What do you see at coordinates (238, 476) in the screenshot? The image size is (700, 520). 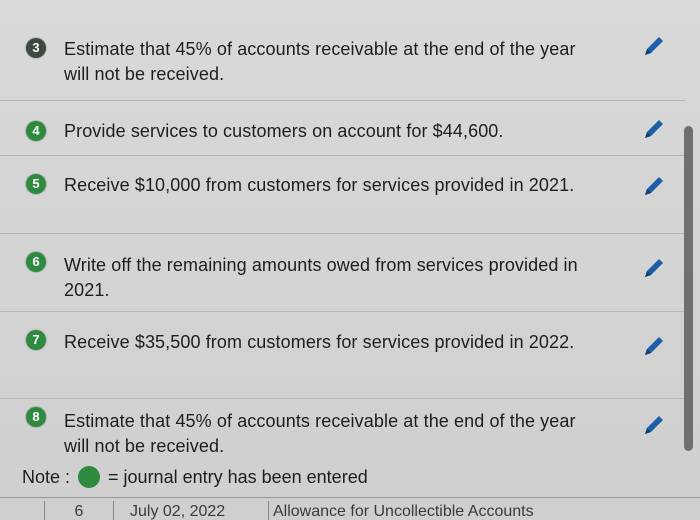 I see `note-text: = journal entry has been entered` at bounding box center [238, 476].